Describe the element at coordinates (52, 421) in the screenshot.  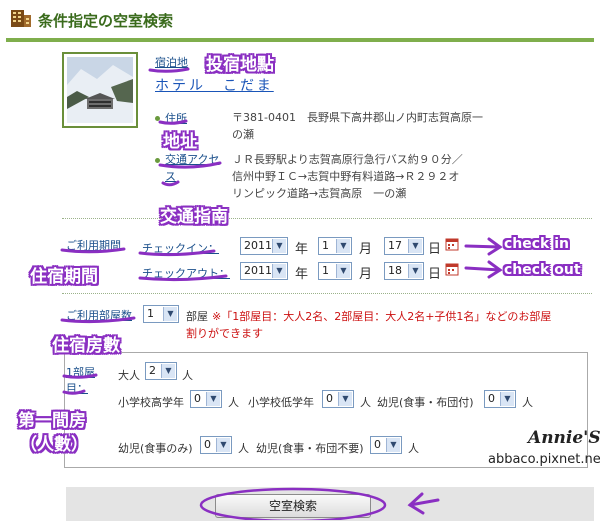
I see `annotation-room1-line1: 第一間房` at that location.